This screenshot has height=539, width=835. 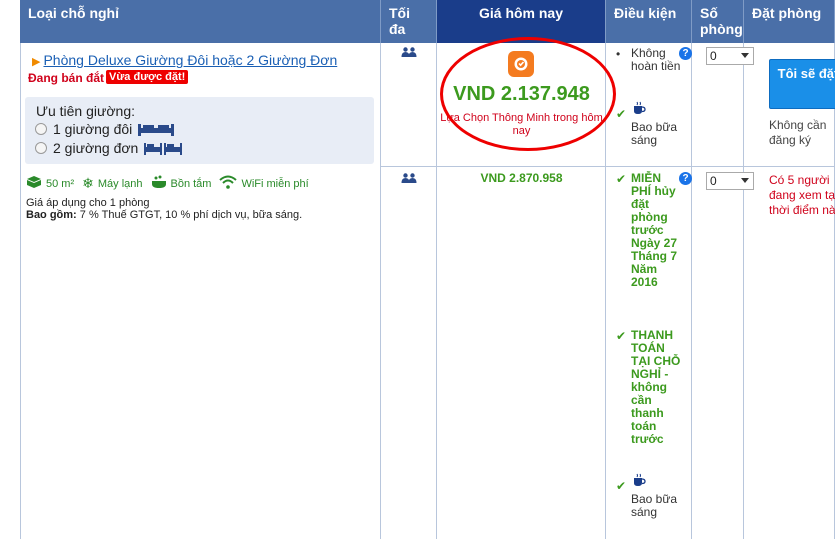 What do you see at coordinates (86, 111) in the screenshot?
I see `bed-preference-title: Ưu tiên giường:` at bounding box center [86, 111].